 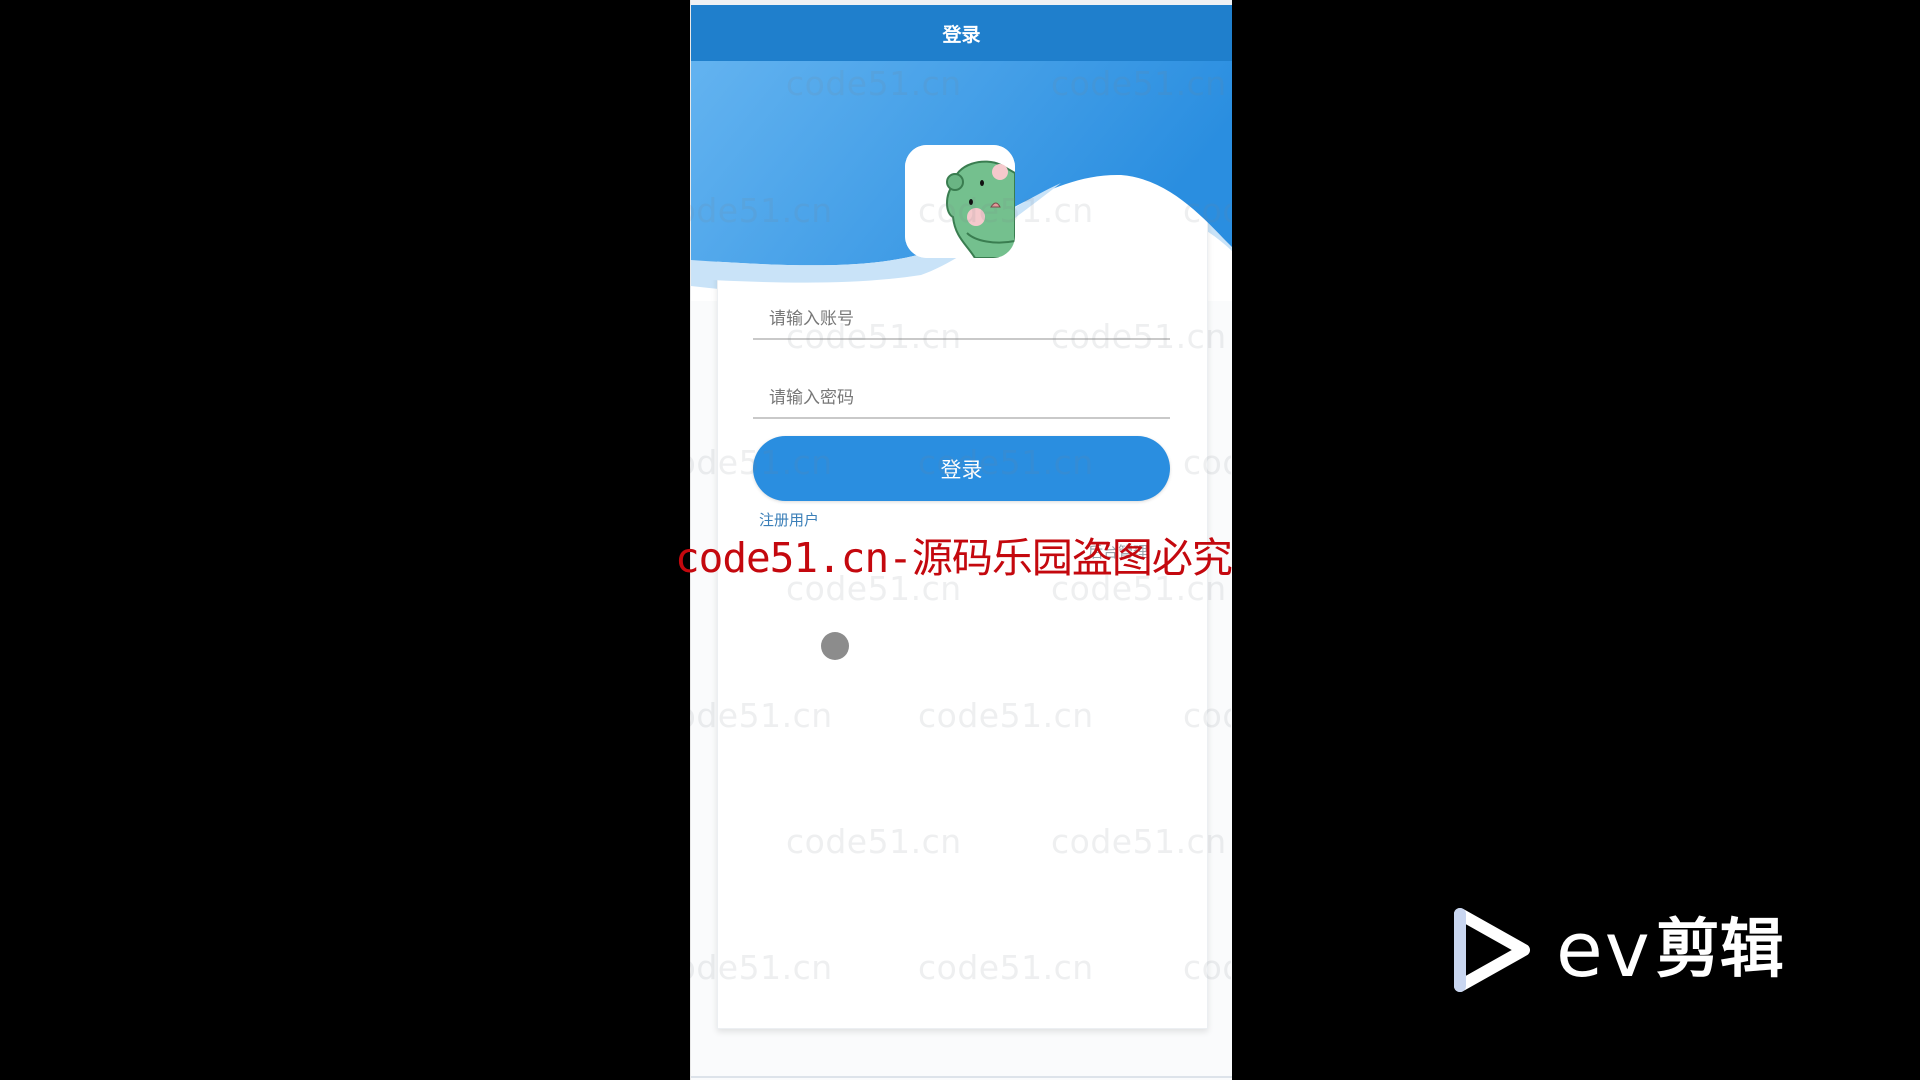 I want to click on dinosaur-mascot-icon, so click(x=960, y=201).